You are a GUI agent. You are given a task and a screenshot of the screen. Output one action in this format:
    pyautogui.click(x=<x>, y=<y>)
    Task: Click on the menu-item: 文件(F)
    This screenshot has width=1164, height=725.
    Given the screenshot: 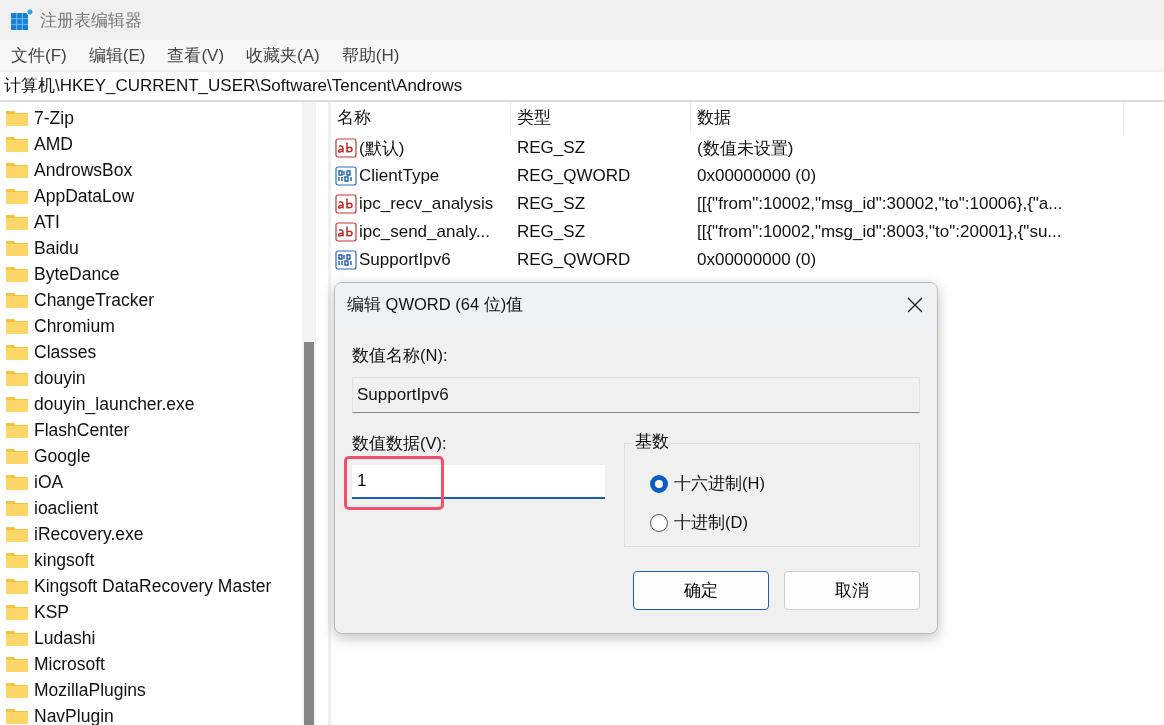 What is the action you would take?
    pyautogui.click(x=39, y=55)
    